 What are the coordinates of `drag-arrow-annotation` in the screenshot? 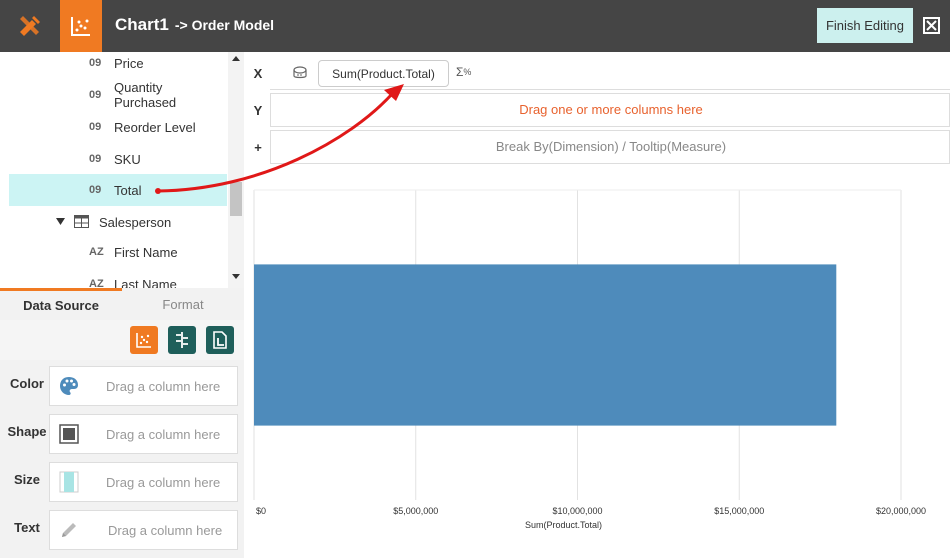 It's located at (279, 139).